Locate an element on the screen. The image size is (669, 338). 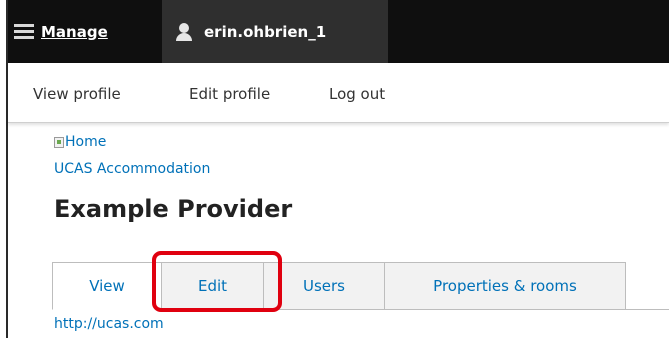
manage-button: Manage is located at coordinates (83, 31).